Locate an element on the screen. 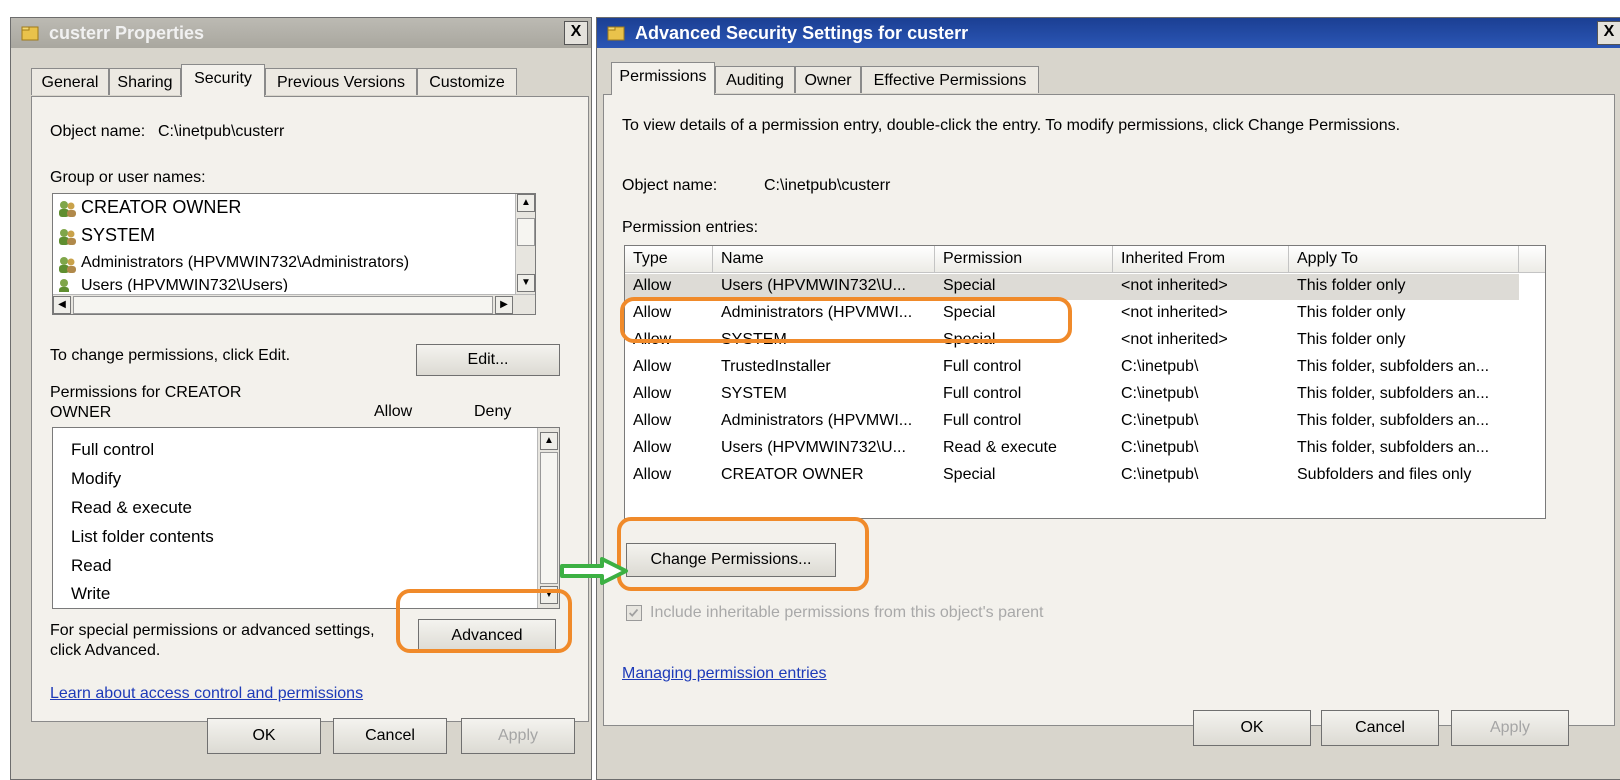 This screenshot has width=1620, height=780. advanced-button: Advanced is located at coordinates (487, 636).